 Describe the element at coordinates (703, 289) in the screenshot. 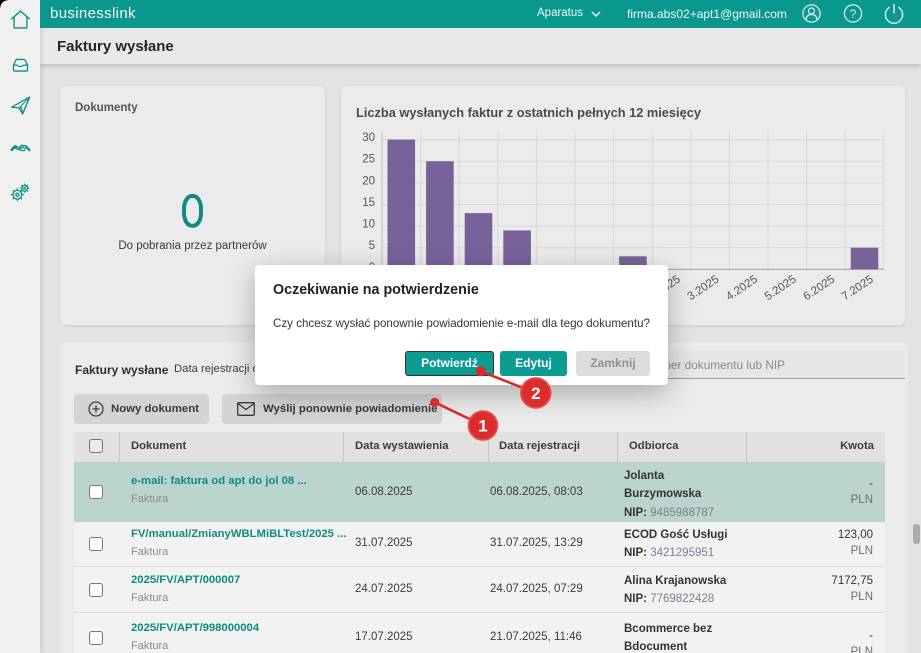

I see `svg-text: 3.2025` at that location.